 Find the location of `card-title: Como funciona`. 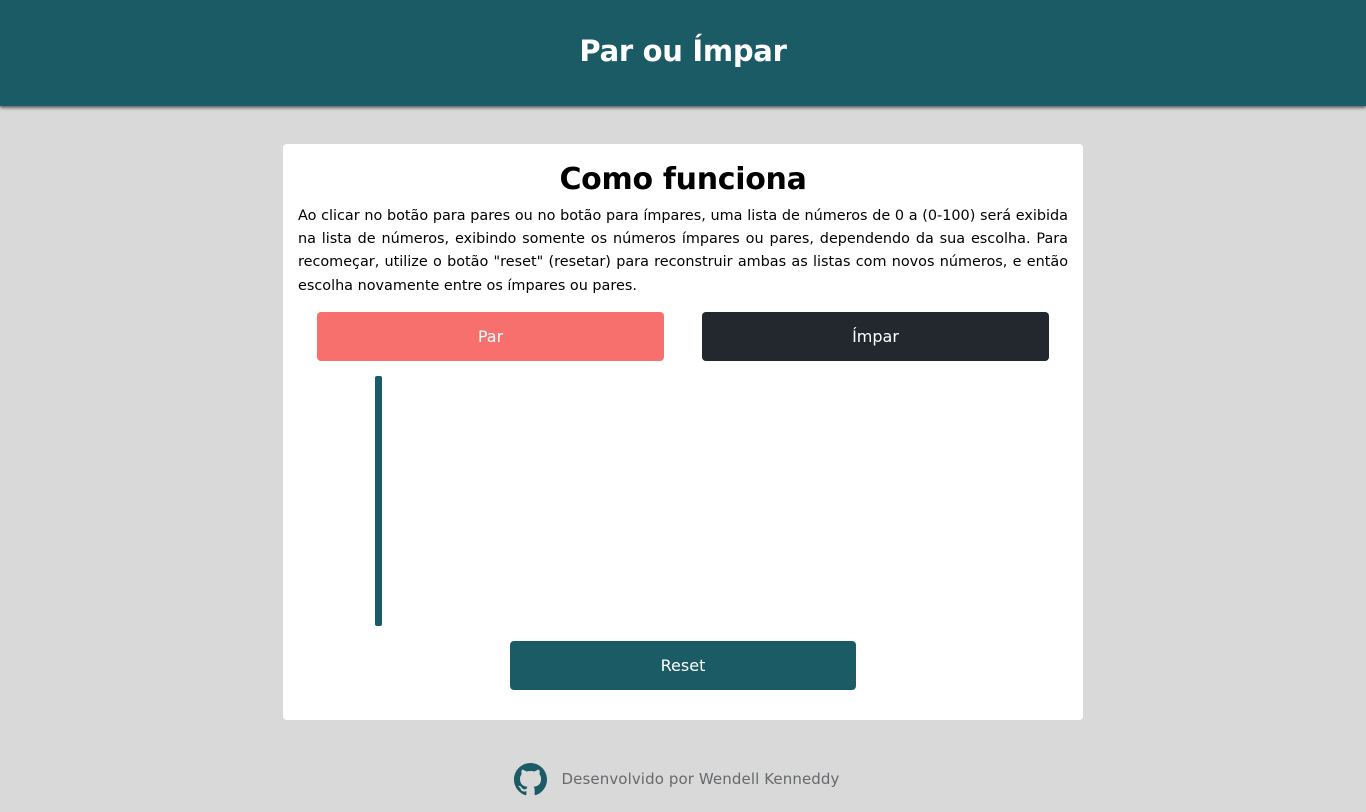

card-title: Como funciona is located at coordinates (683, 179).